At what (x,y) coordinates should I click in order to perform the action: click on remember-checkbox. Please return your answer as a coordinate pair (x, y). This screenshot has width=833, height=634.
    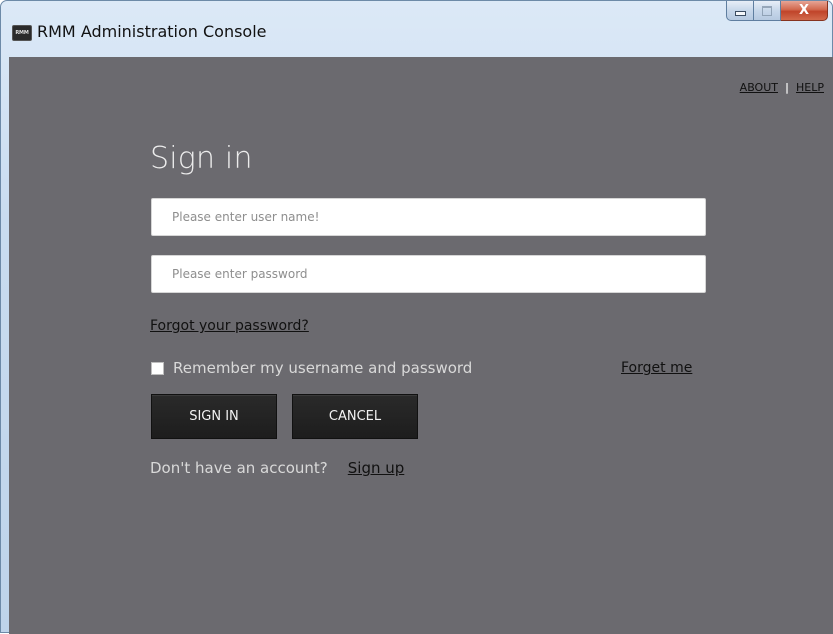
    Looking at the image, I should click on (157, 368).